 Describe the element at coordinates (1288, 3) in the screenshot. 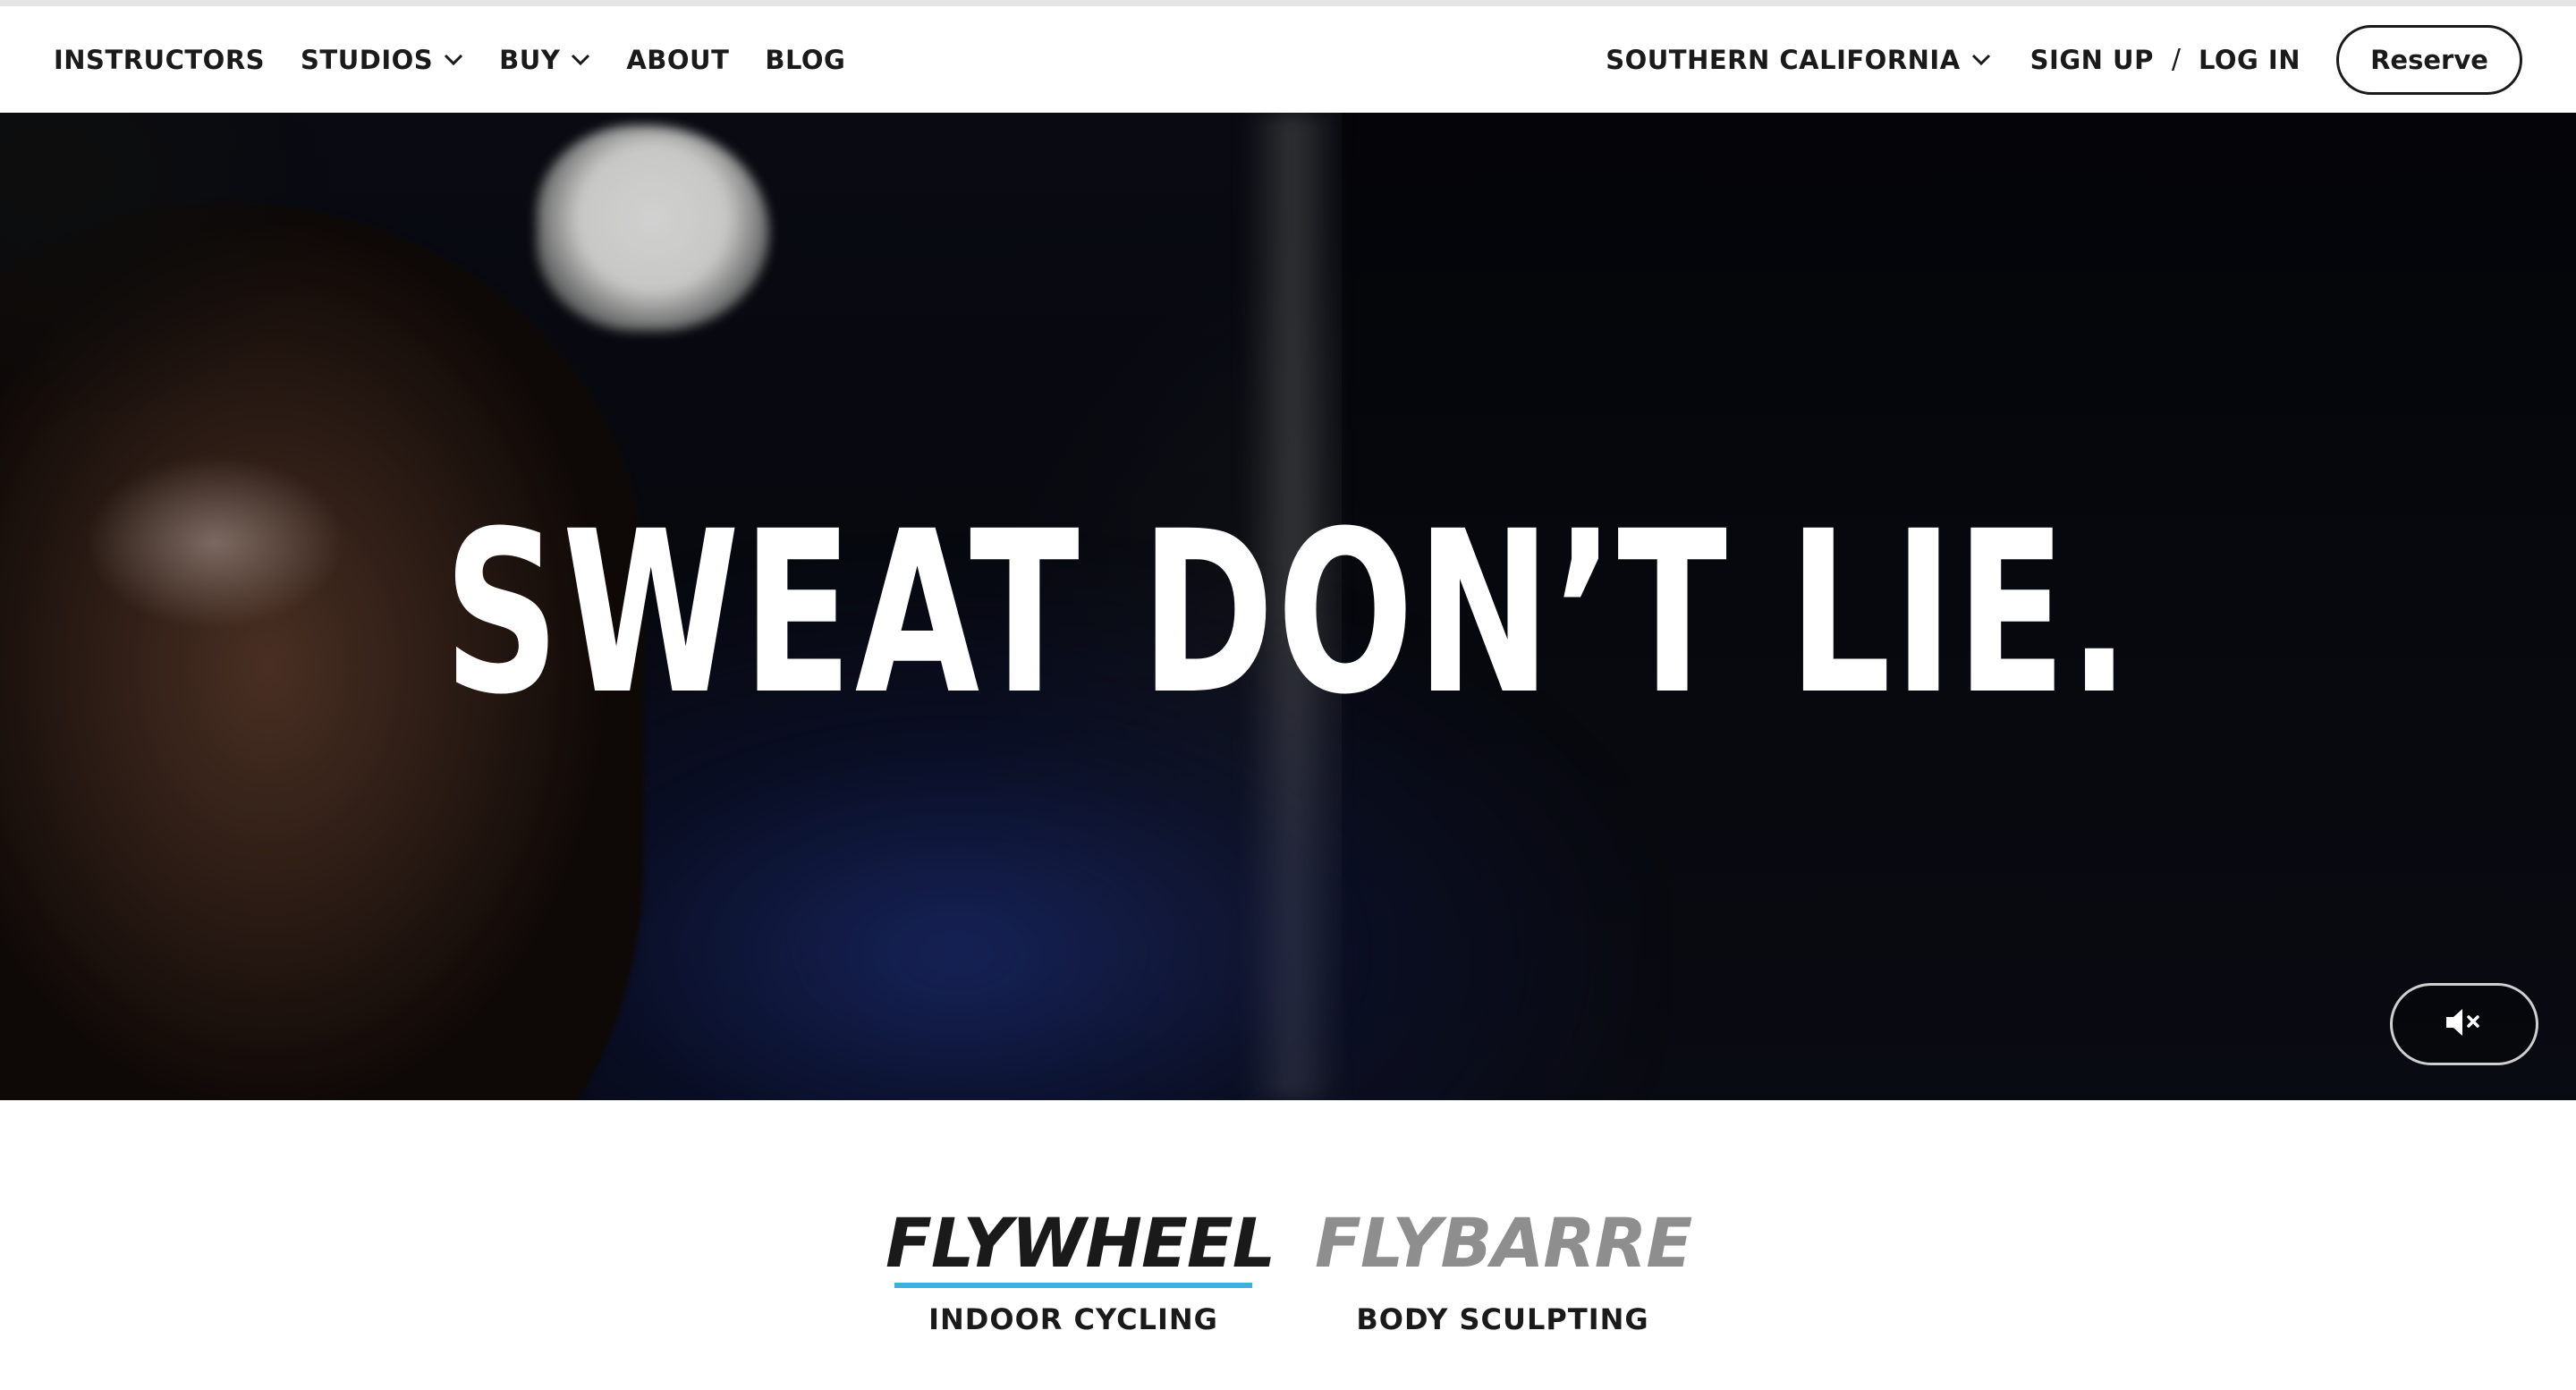

I see `top-border` at that location.